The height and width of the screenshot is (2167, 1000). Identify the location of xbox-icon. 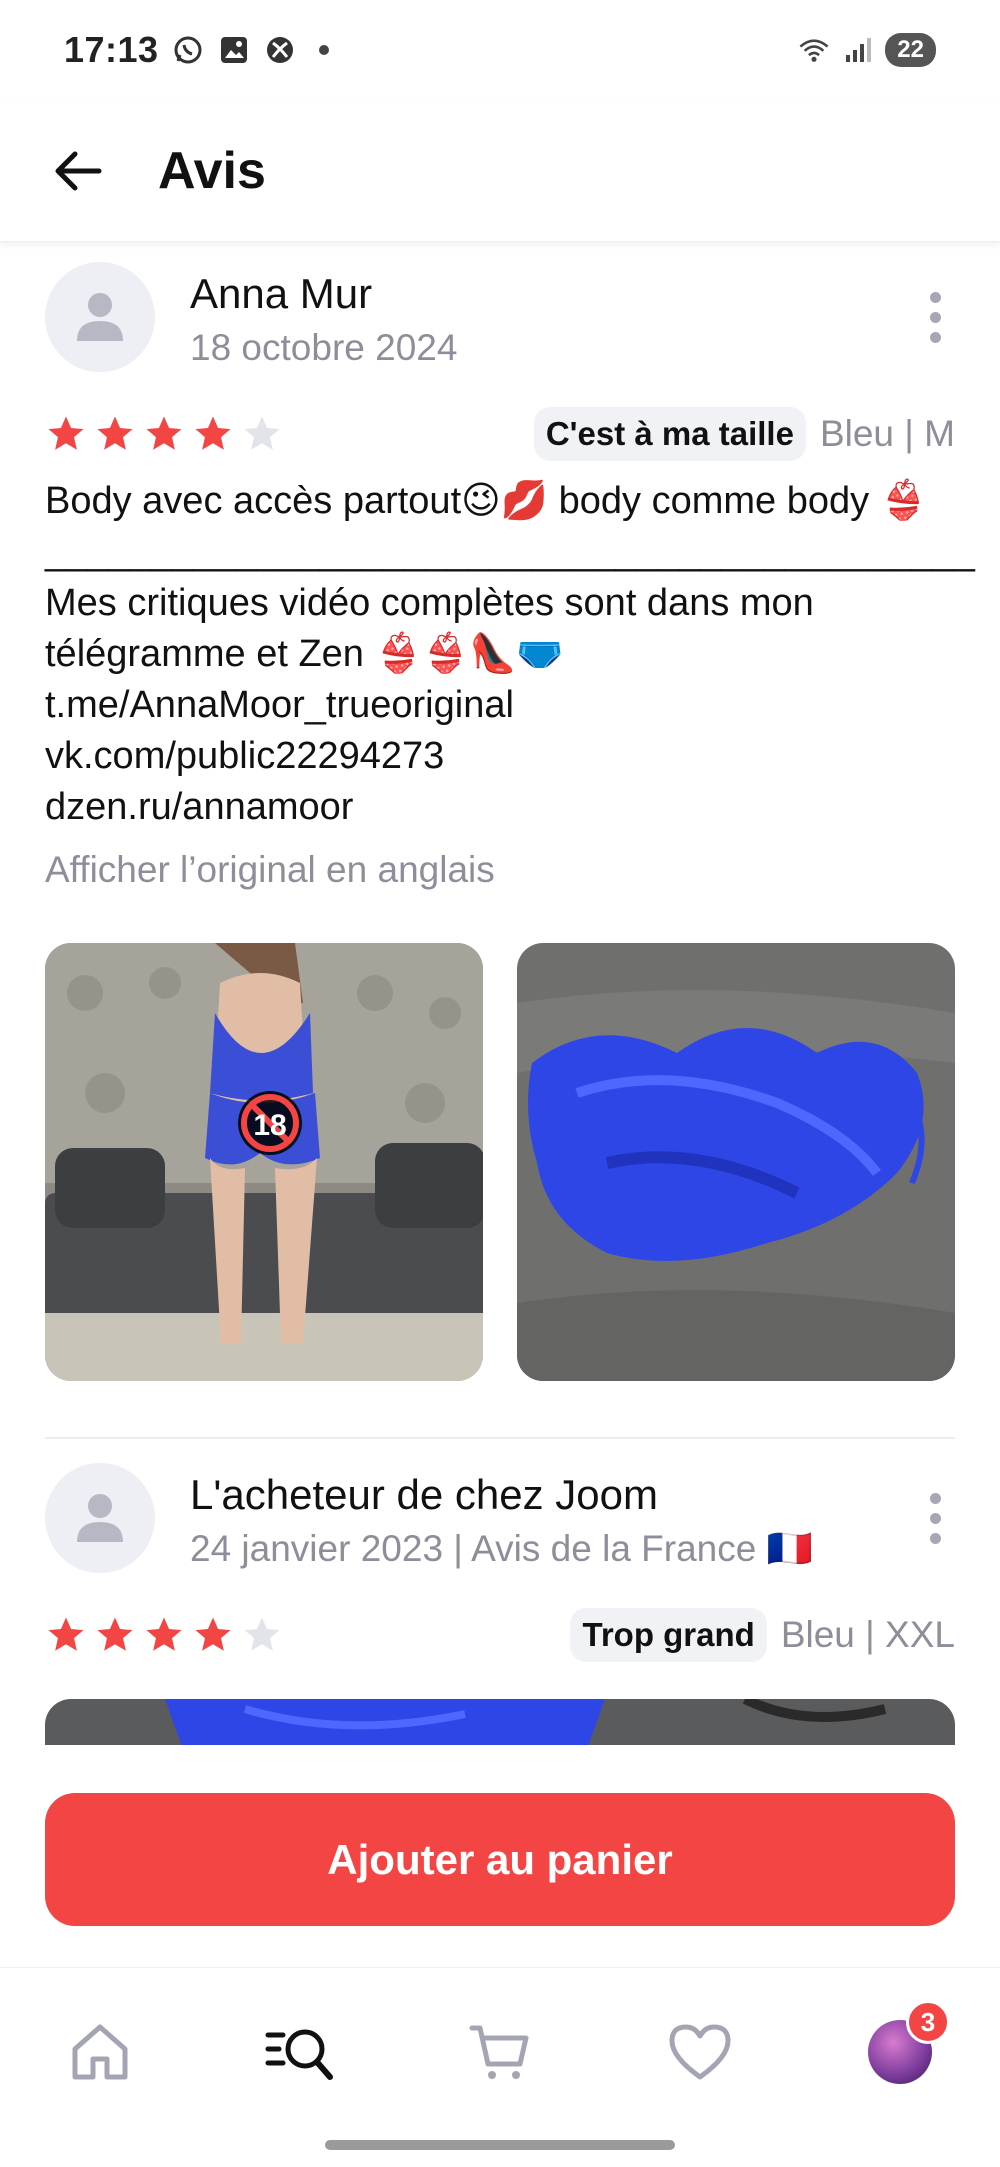
(280, 50).